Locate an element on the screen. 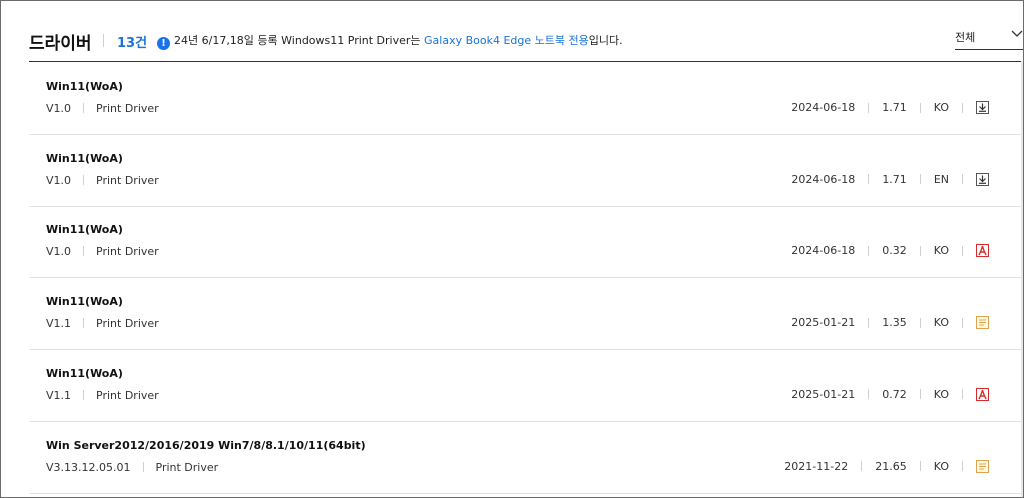 Image resolution: width=1024 pixels, height=498 pixels. driver-details: 2024-06-18 1.71 KO is located at coordinates (890, 107).